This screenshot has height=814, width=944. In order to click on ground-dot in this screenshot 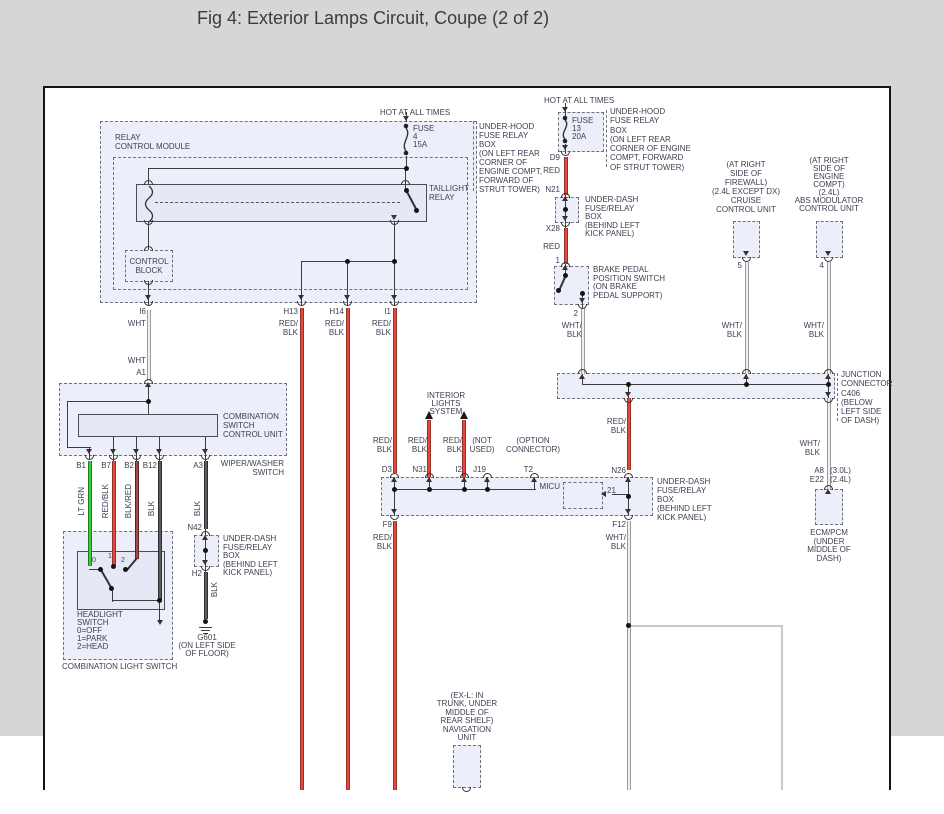, I will do `click(205, 621)`.